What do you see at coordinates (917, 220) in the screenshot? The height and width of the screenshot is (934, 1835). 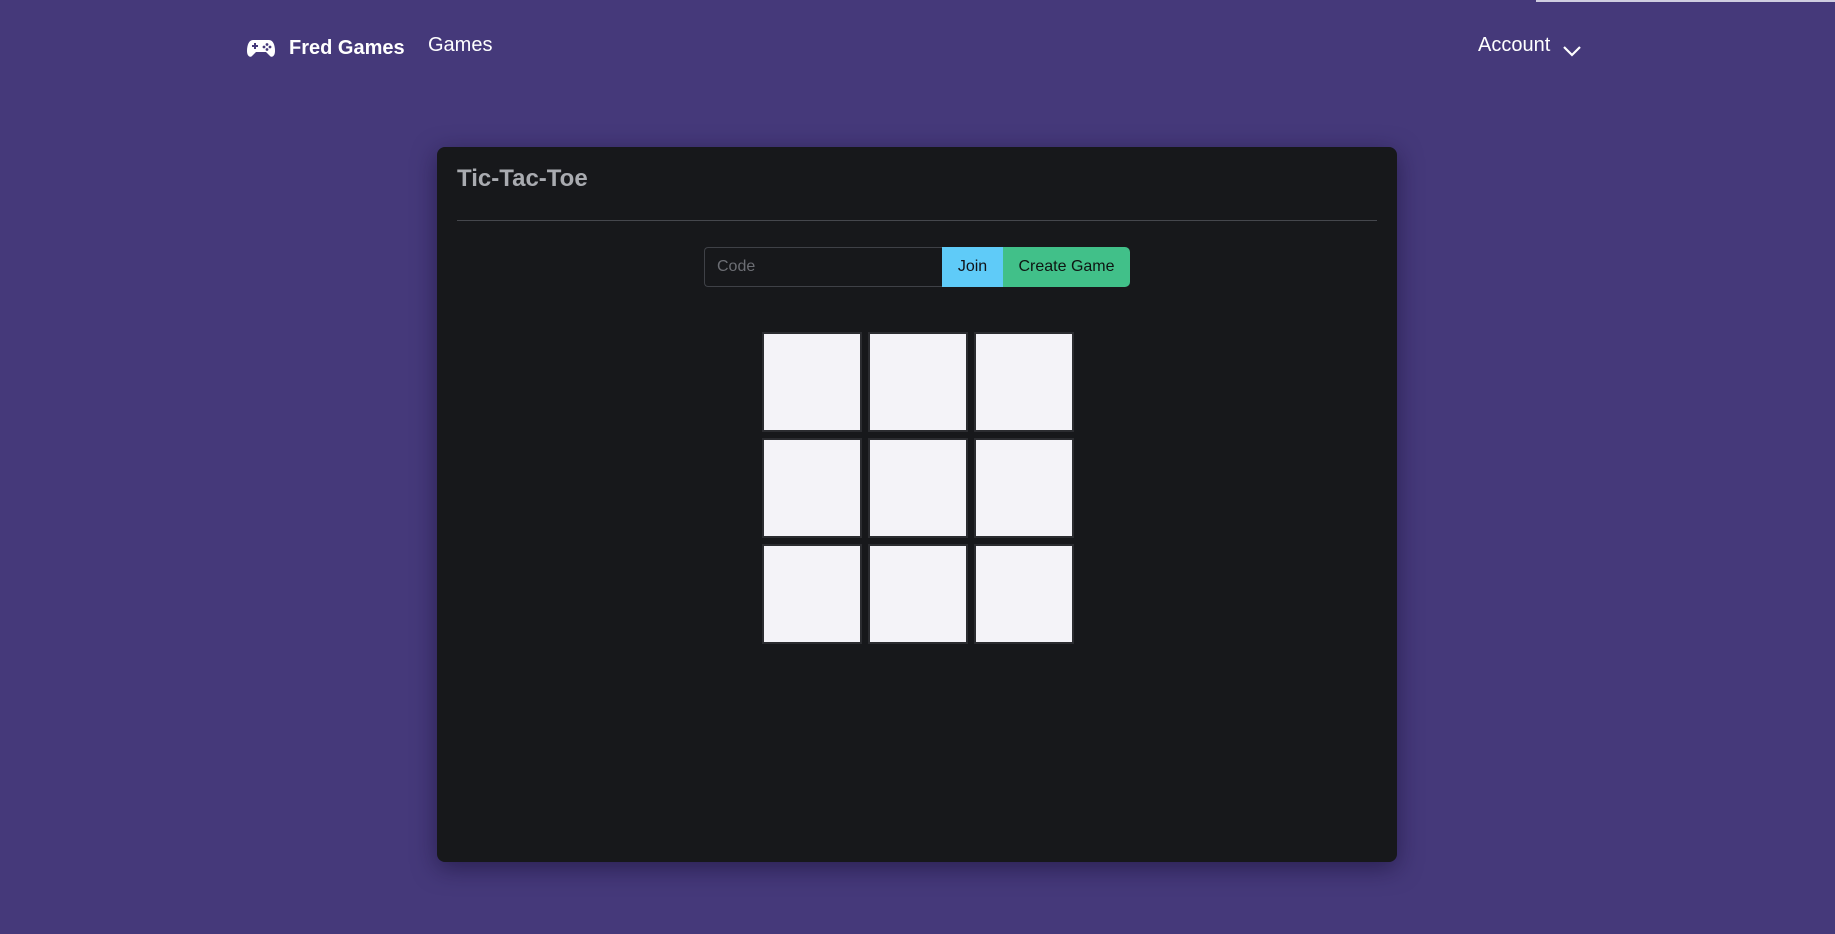 I see `divider` at bounding box center [917, 220].